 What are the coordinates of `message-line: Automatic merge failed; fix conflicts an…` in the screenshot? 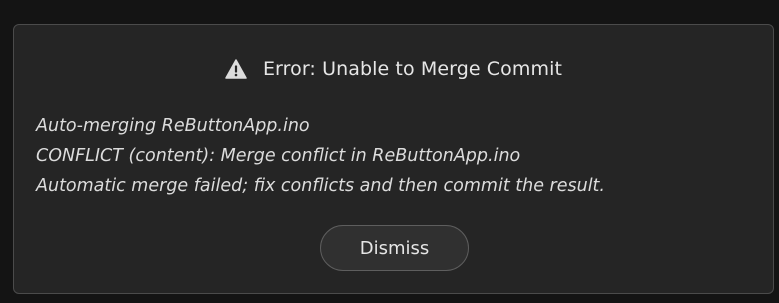 It's located at (320, 186).